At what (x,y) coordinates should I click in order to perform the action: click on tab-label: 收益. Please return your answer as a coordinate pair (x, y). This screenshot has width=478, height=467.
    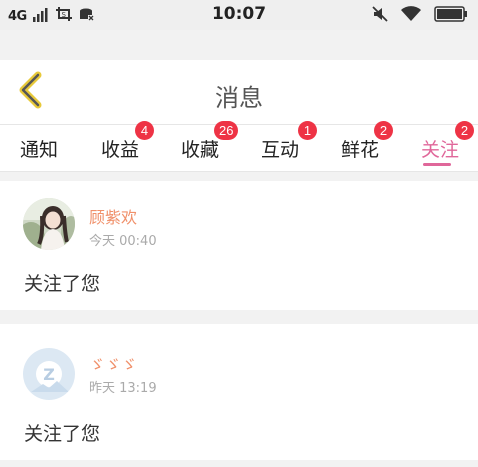
    Looking at the image, I should click on (120, 150).